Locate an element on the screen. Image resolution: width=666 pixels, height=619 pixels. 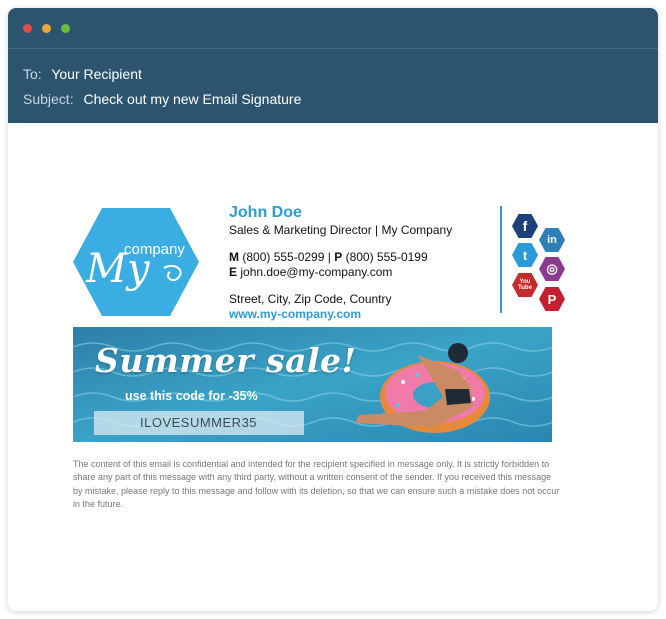
mobile-number: (800) 555-0299 is located at coordinates (283, 257).